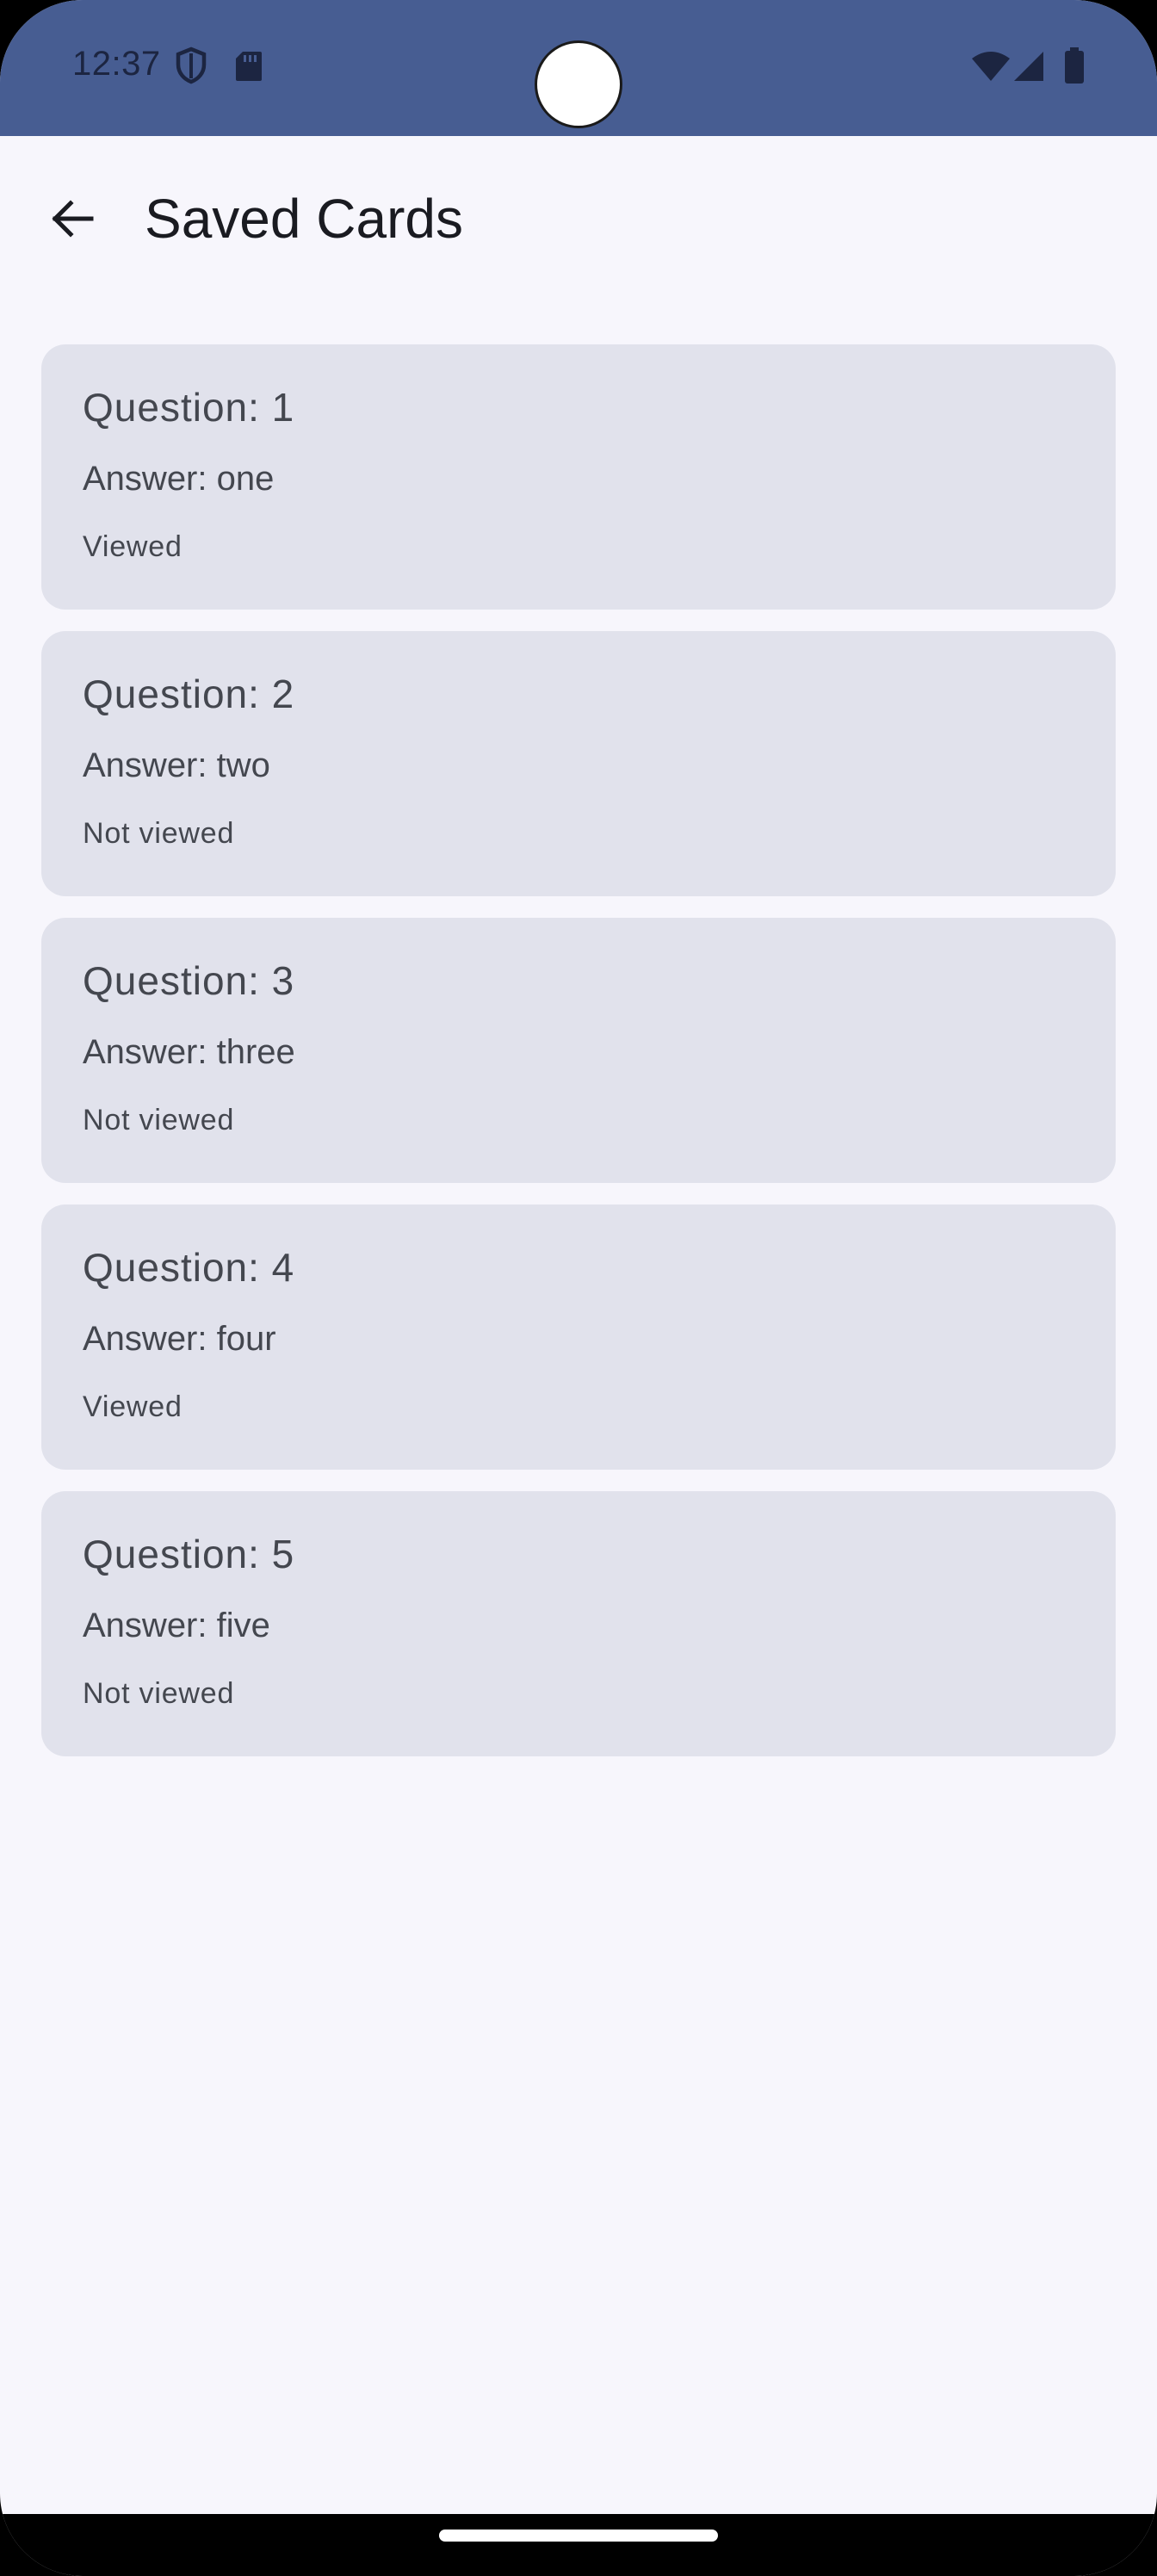 This screenshot has height=2576, width=1157. What do you see at coordinates (179, 479) in the screenshot?
I see `card-answer: Answer: one` at bounding box center [179, 479].